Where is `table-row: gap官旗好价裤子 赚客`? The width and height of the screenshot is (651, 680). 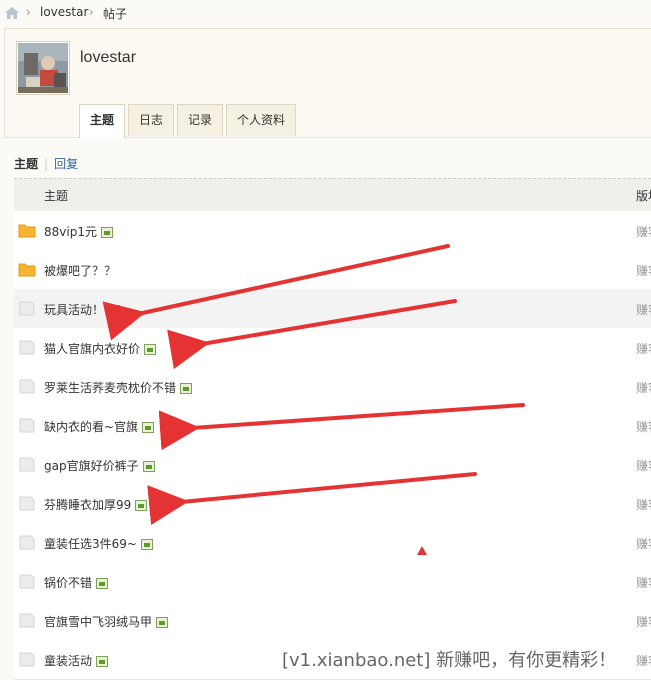 table-row: gap官旗好价裤子 赚客 is located at coordinates (332, 465).